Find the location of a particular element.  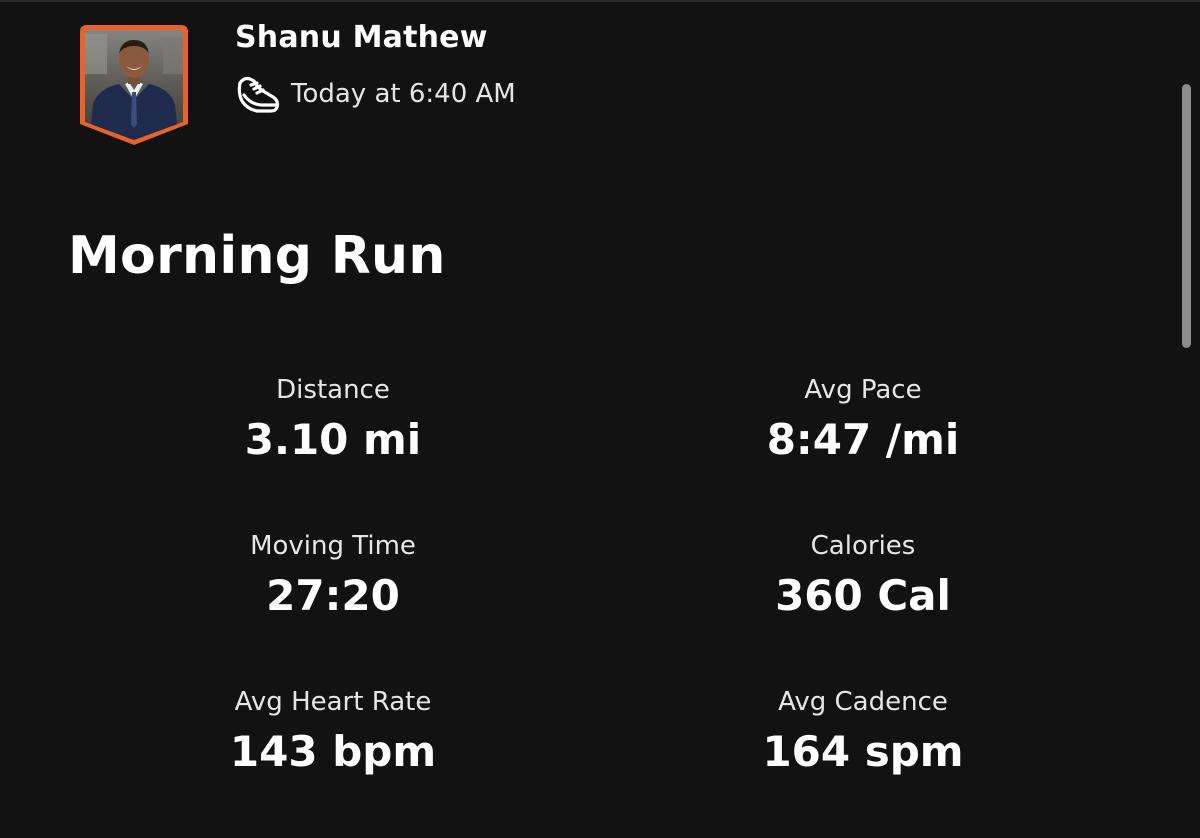

stat-label: Calories is located at coordinates (863, 546).